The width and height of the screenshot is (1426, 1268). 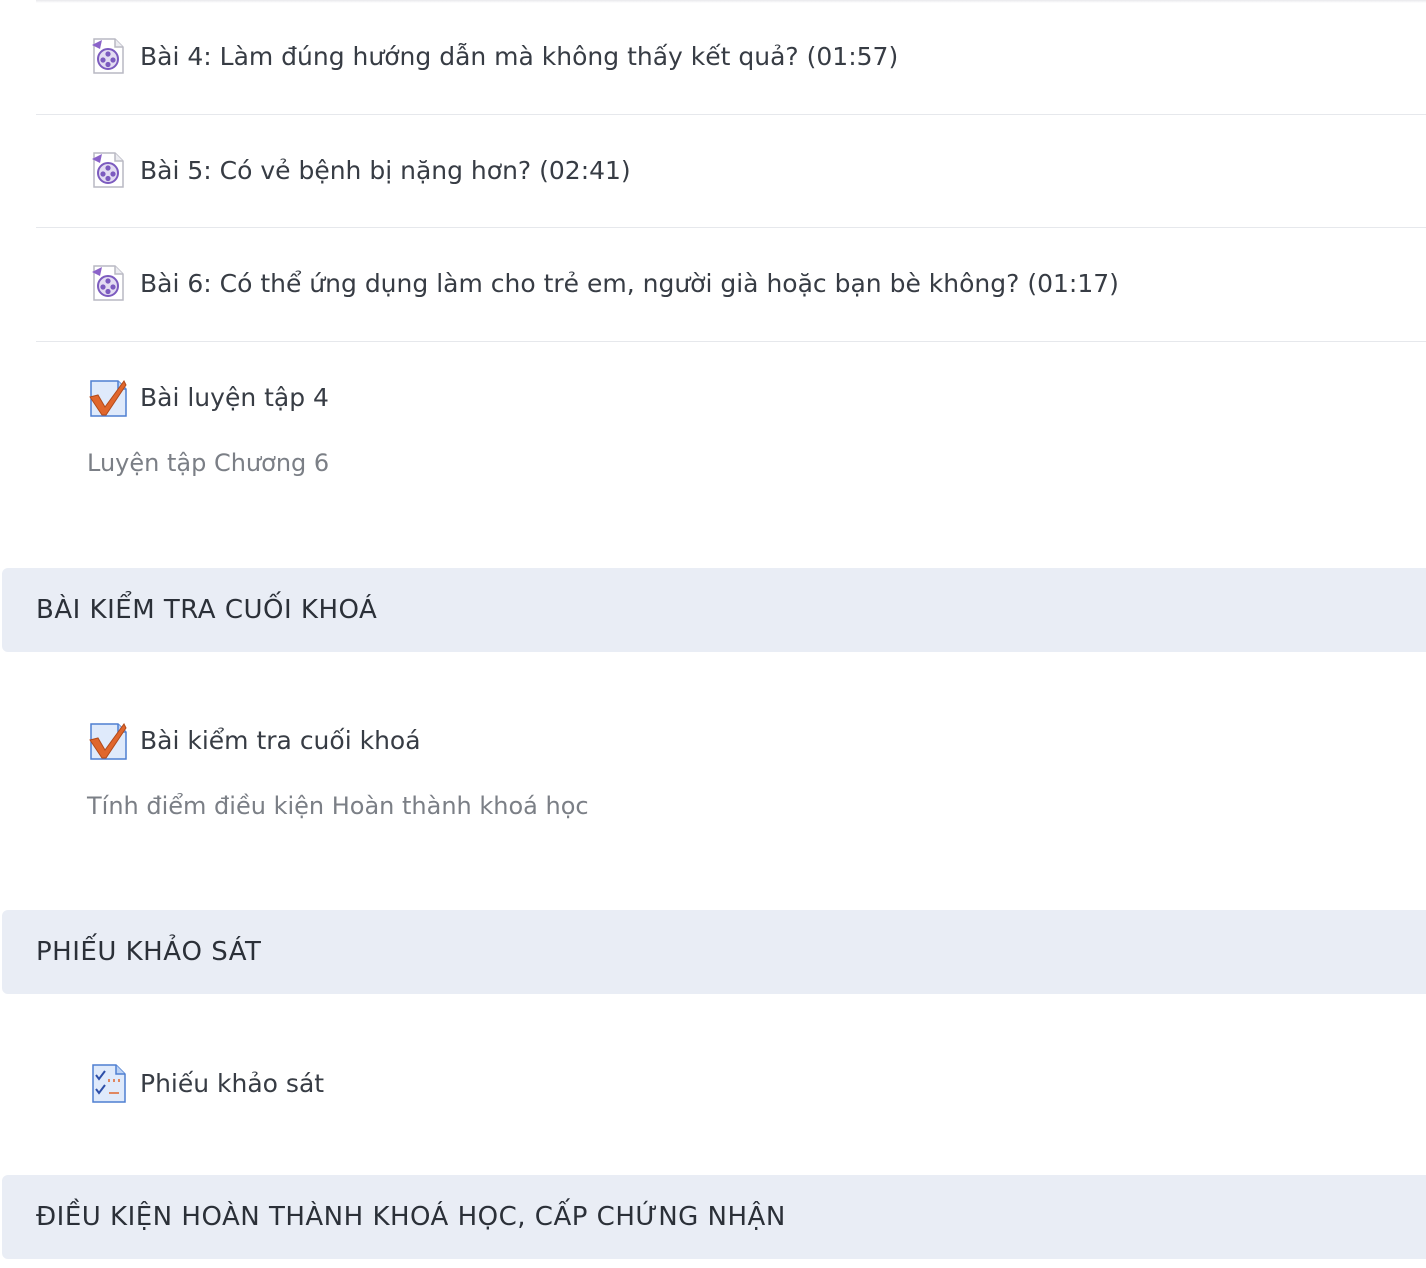 What do you see at coordinates (232, 1083) in the screenshot?
I see `activity-link: Phiếu khảo sát` at bounding box center [232, 1083].